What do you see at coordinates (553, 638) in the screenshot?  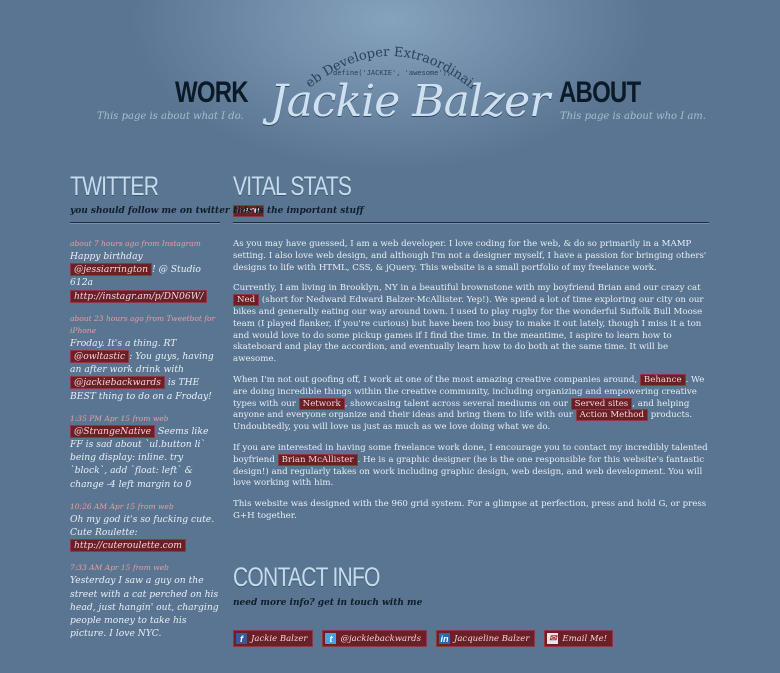 I see `mail-icon: ✉` at bounding box center [553, 638].